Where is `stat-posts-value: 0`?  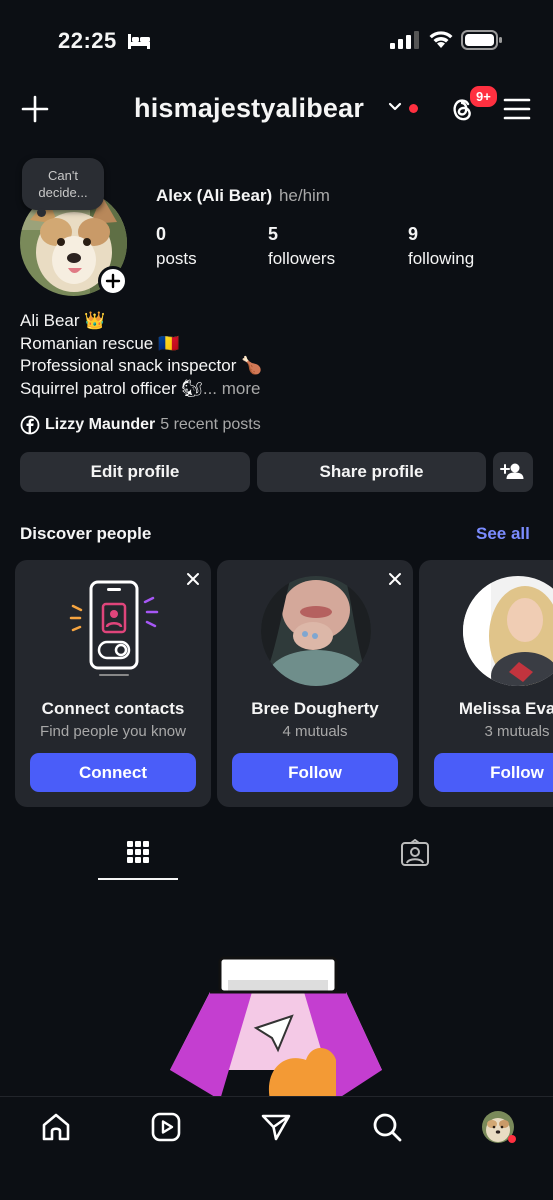
stat-posts-value: 0 is located at coordinates (161, 234).